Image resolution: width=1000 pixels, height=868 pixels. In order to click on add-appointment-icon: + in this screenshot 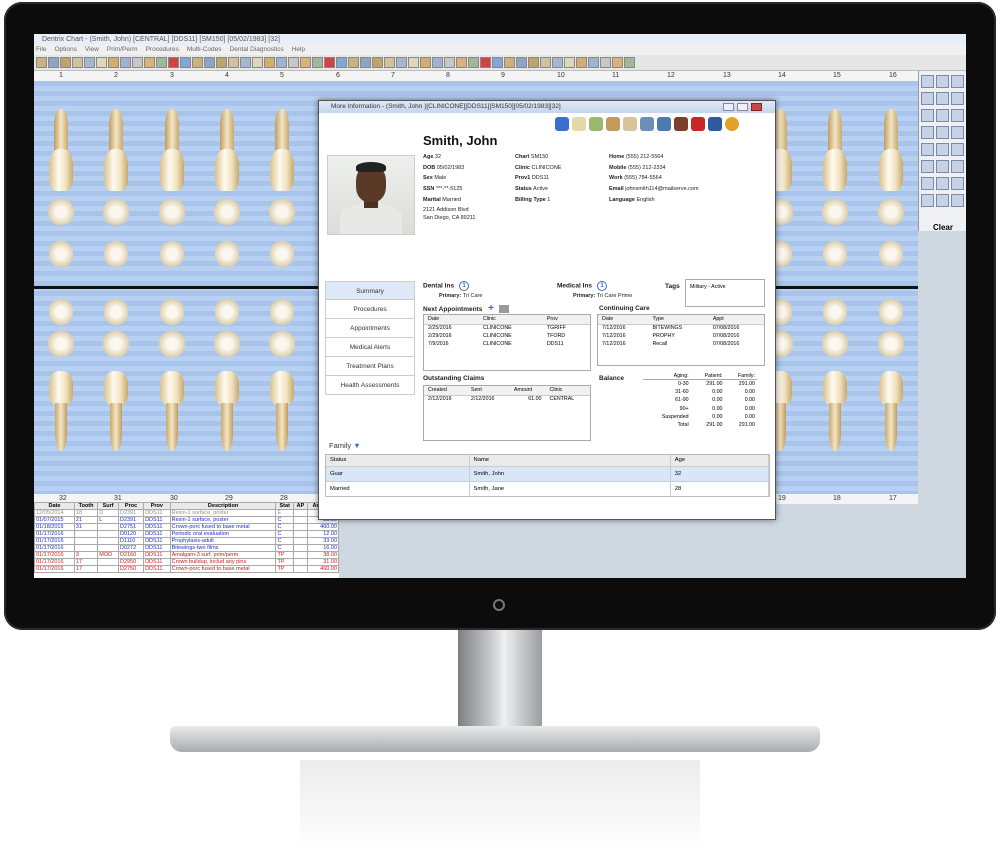, I will do `click(491, 308)`.